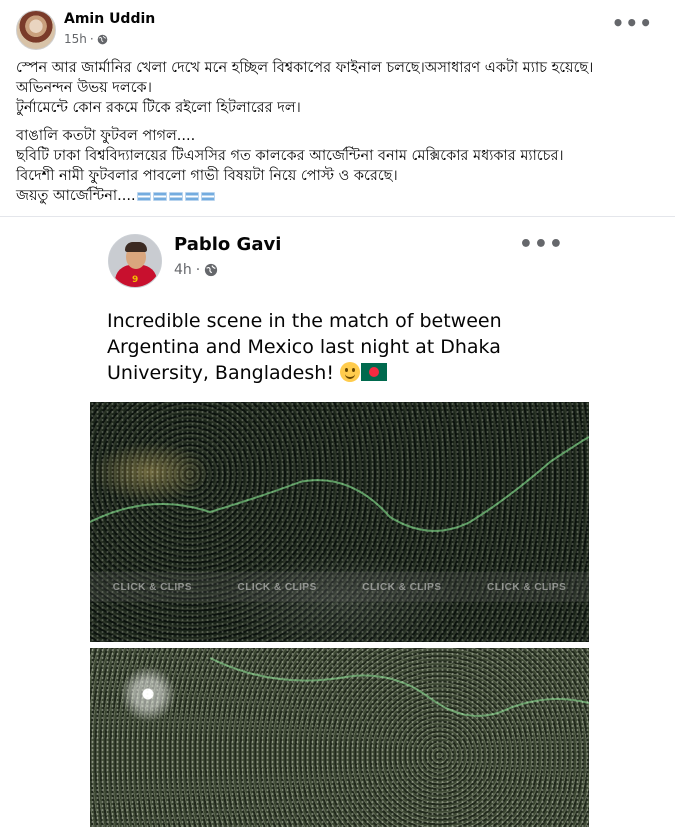 Image resolution: width=675 pixels, height=827 pixels. I want to click on argentina-flag-icon, so click(175, 196).